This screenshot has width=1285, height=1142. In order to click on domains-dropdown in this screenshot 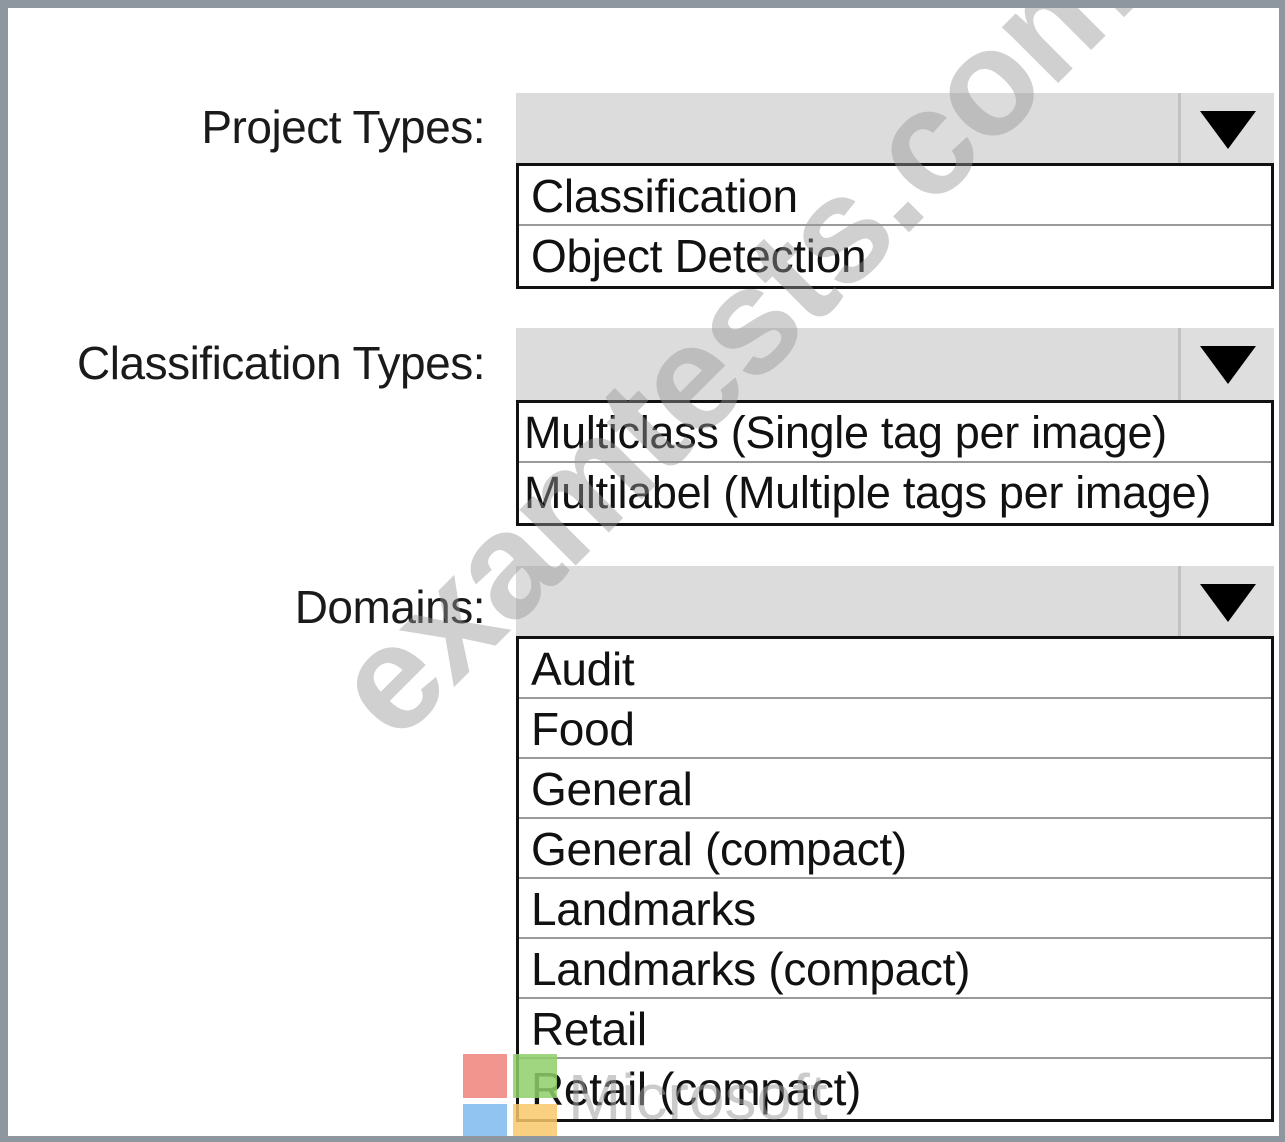, I will do `click(895, 602)`.